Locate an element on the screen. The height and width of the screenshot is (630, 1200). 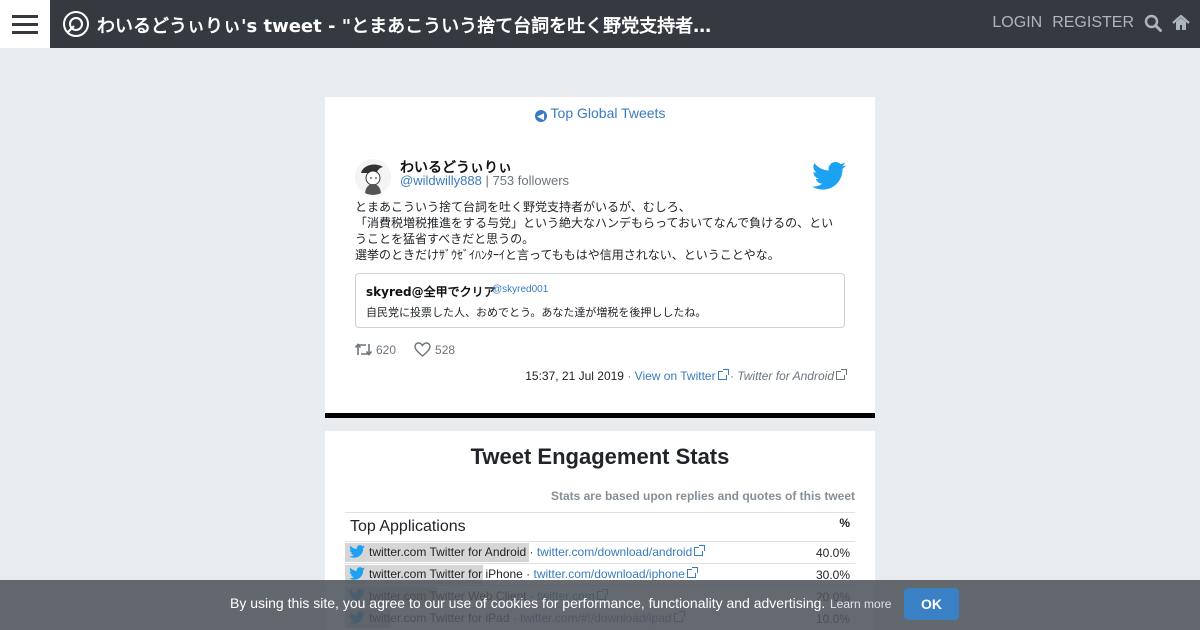
application-link: twitter.com/download/android is located at coordinates (621, 552).